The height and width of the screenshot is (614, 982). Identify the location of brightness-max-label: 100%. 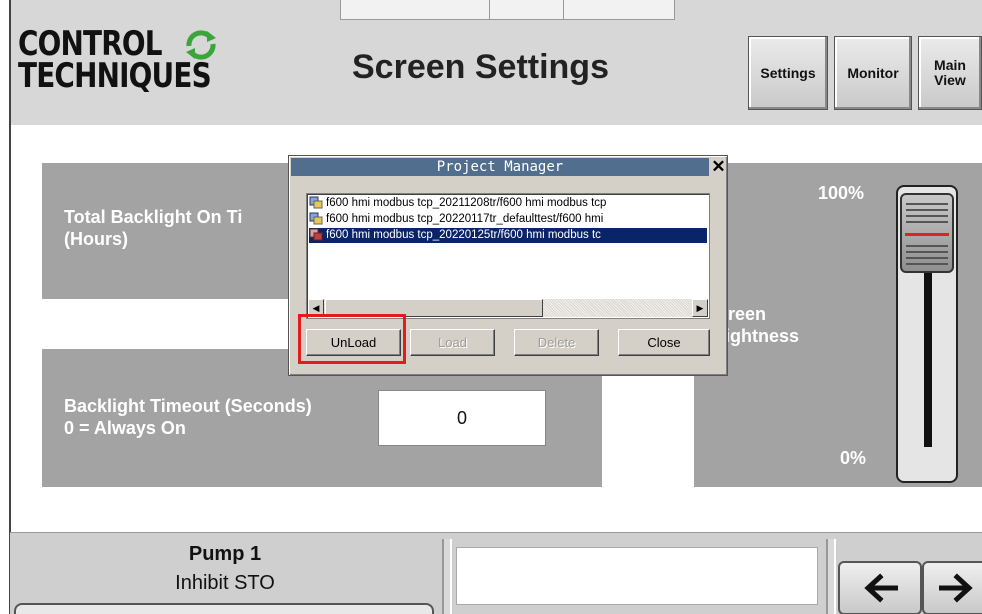
(841, 193).